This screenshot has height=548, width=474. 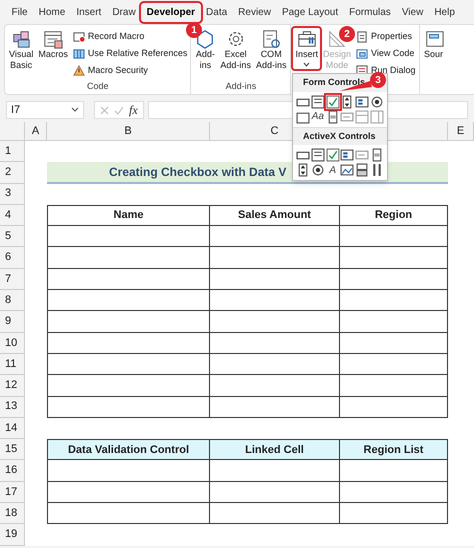 What do you see at coordinates (394, 449) in the screenshot?
I see `column-heading: Region List` at bounding box center [394, 449].